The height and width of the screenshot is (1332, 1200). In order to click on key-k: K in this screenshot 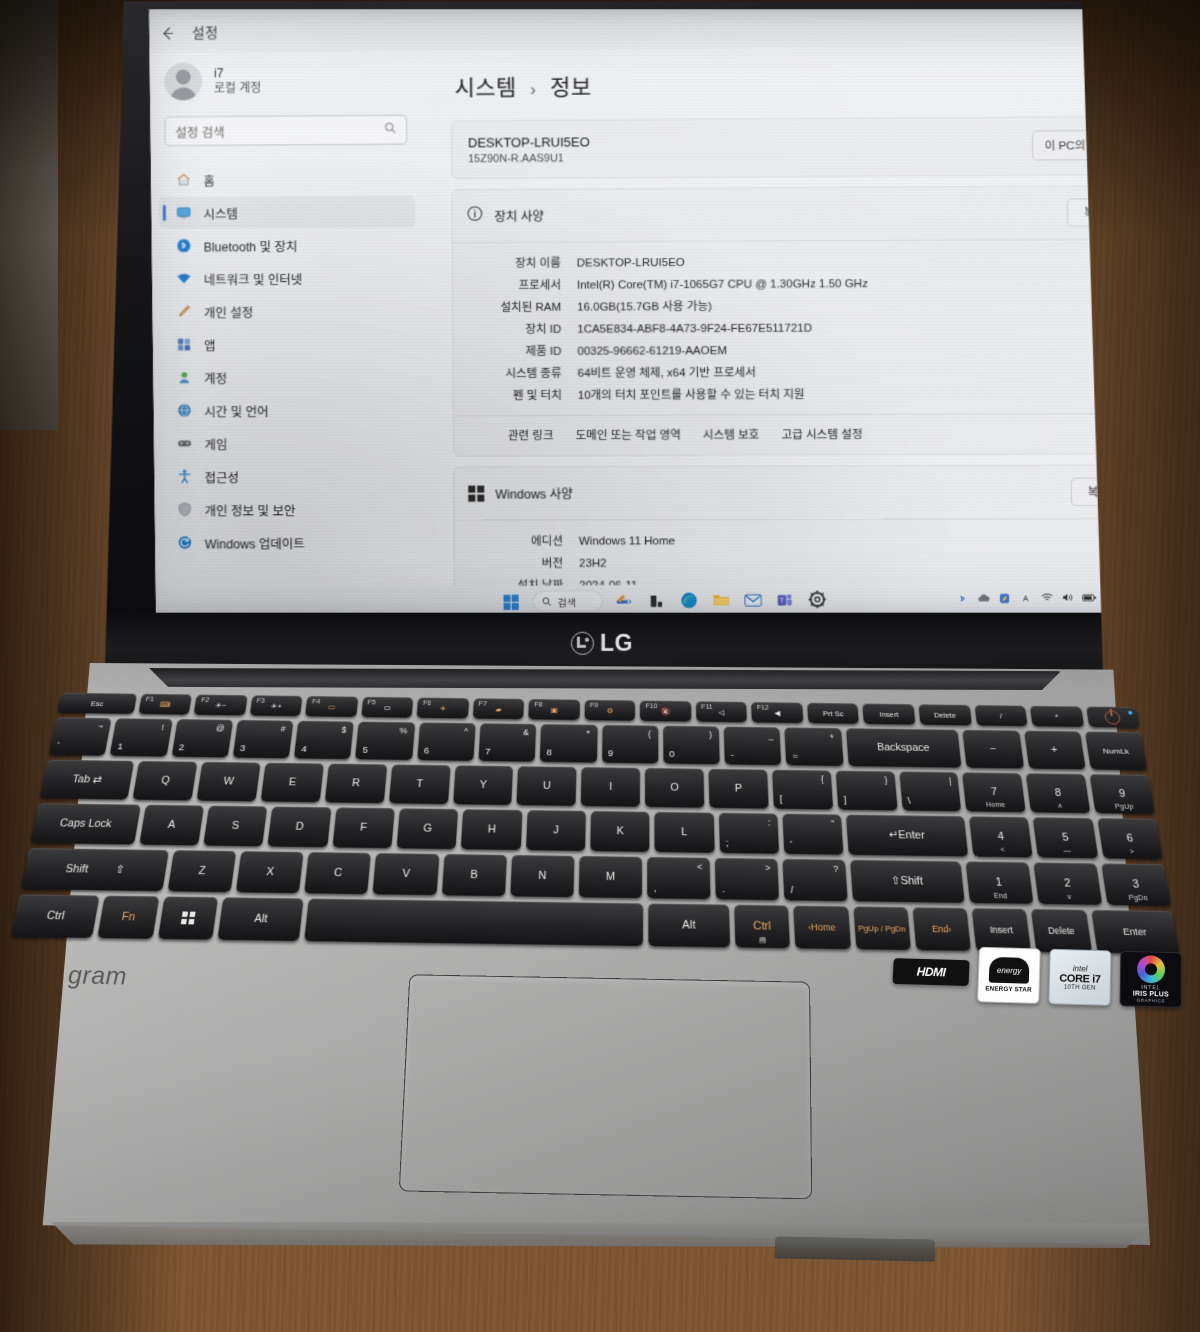, I will do `click(620, 831)`.